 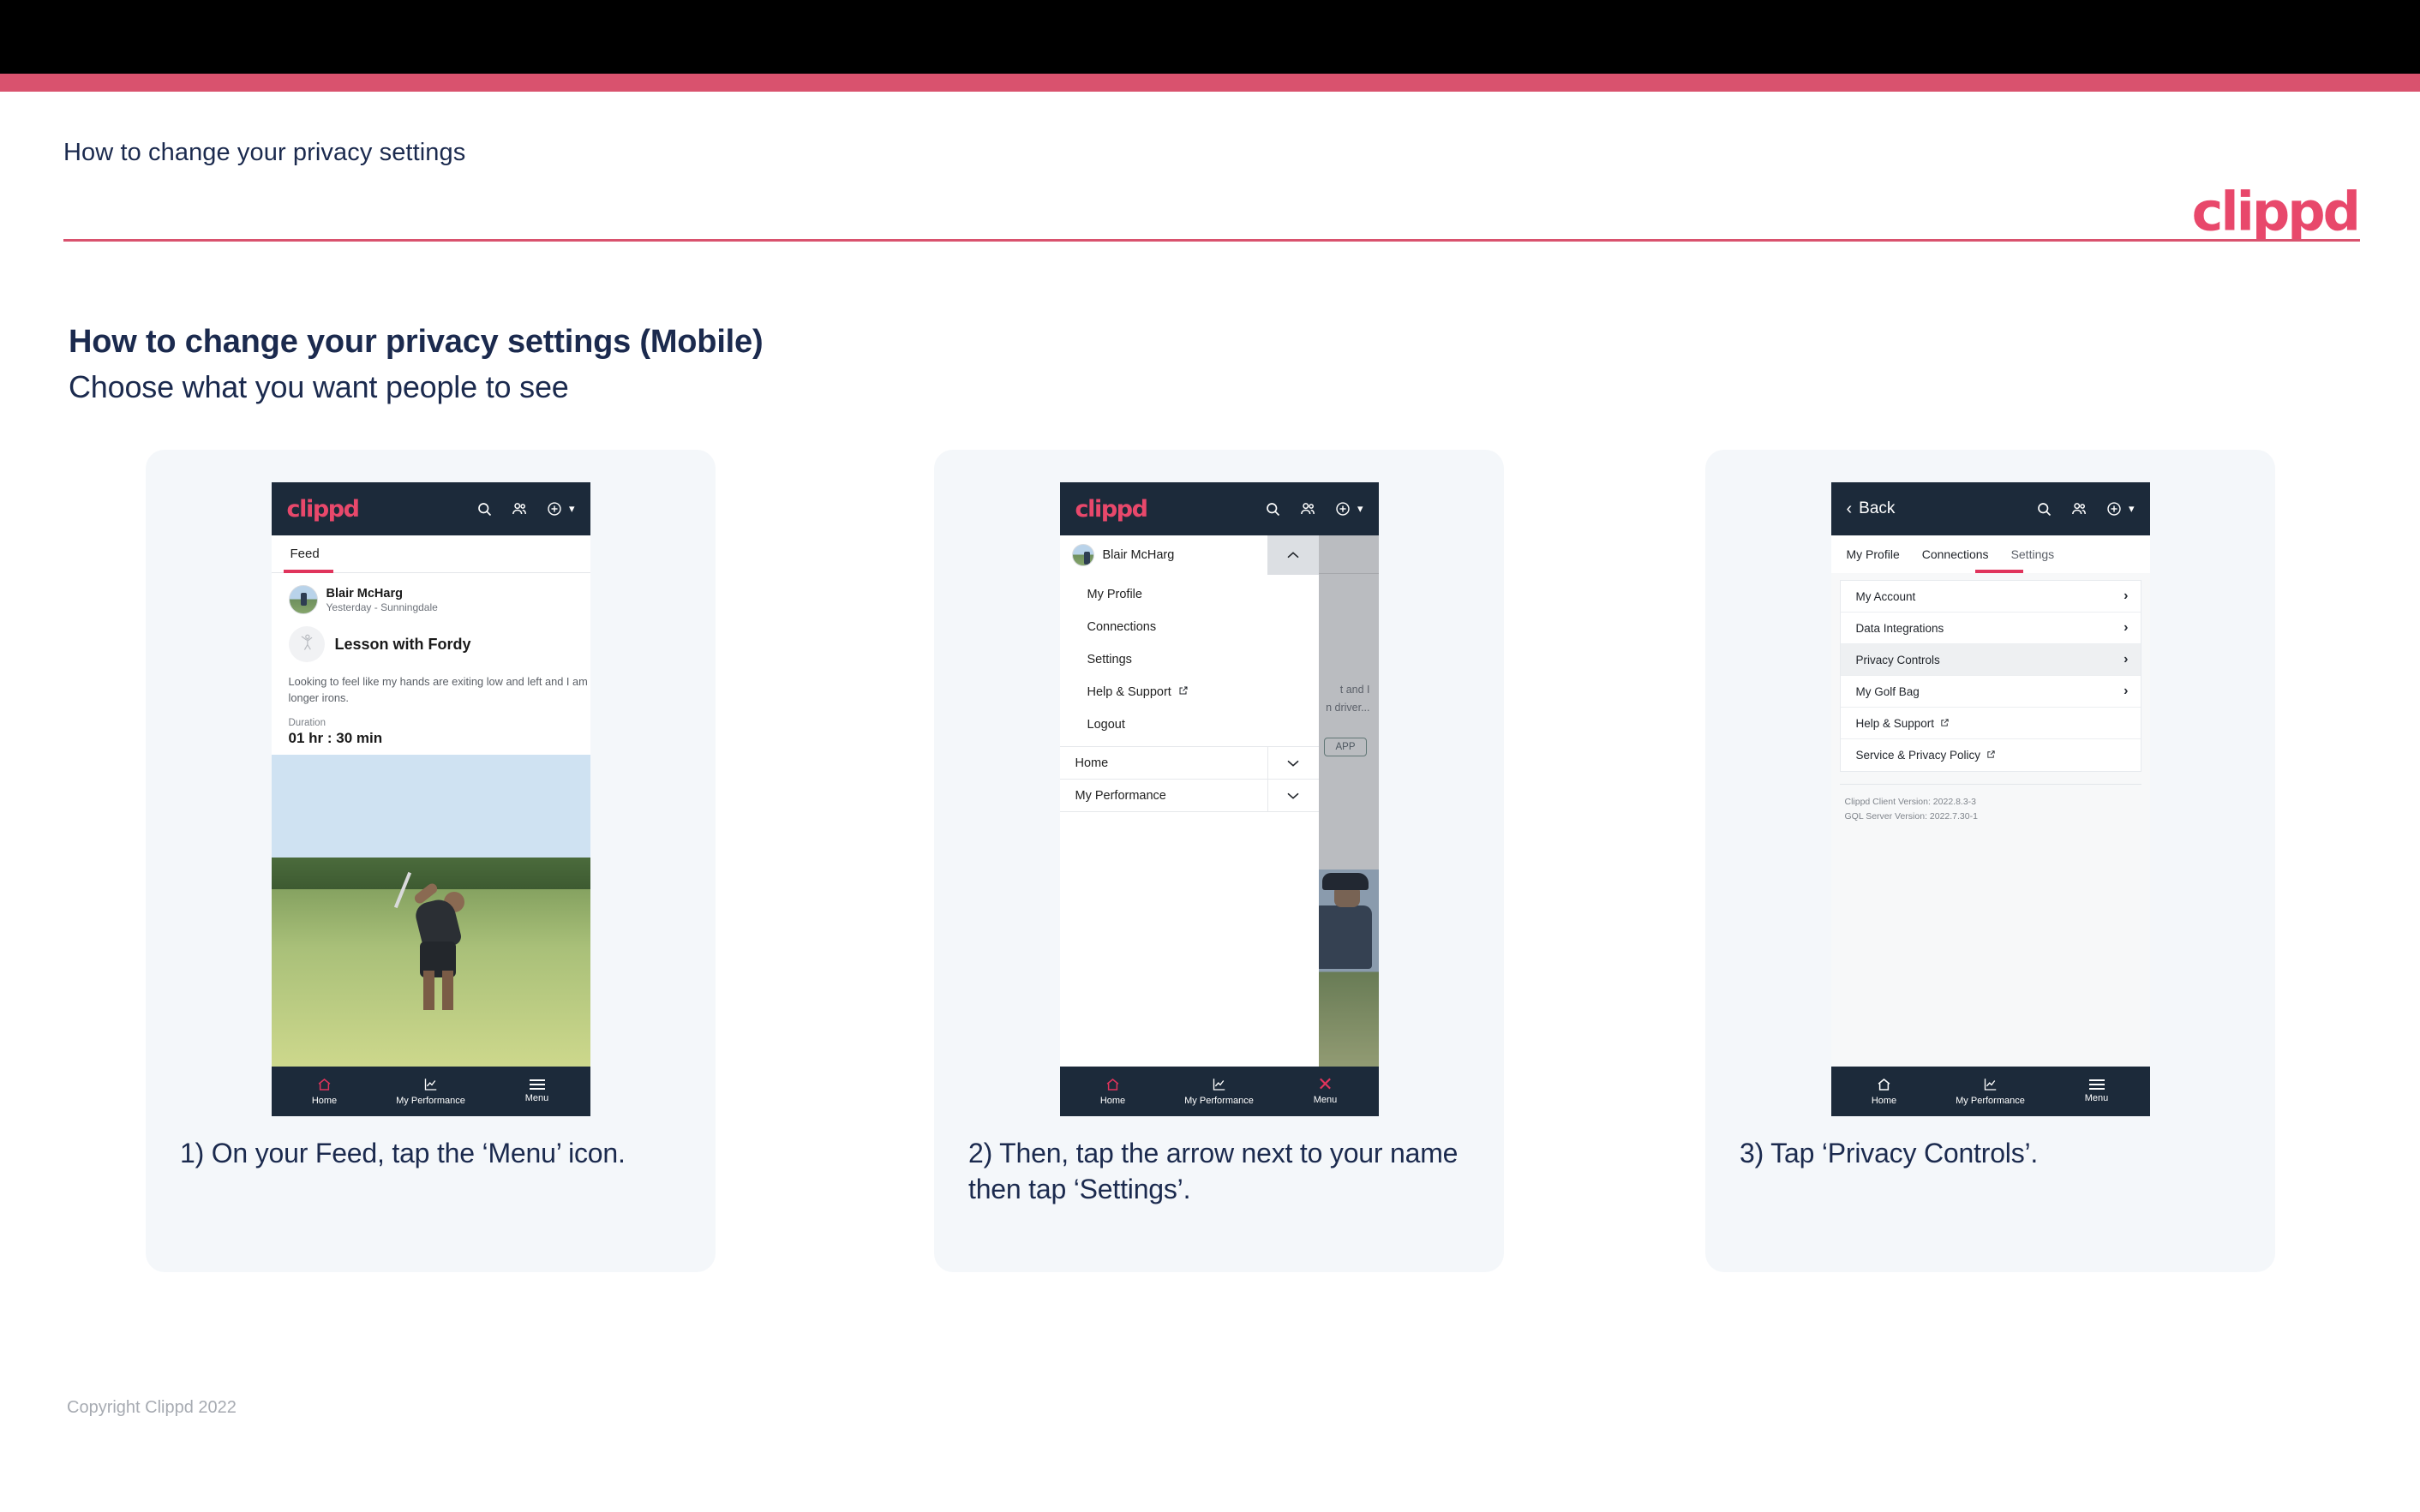 I want to click on menu-item-connections: Connections, so click(x=1189, y=627).